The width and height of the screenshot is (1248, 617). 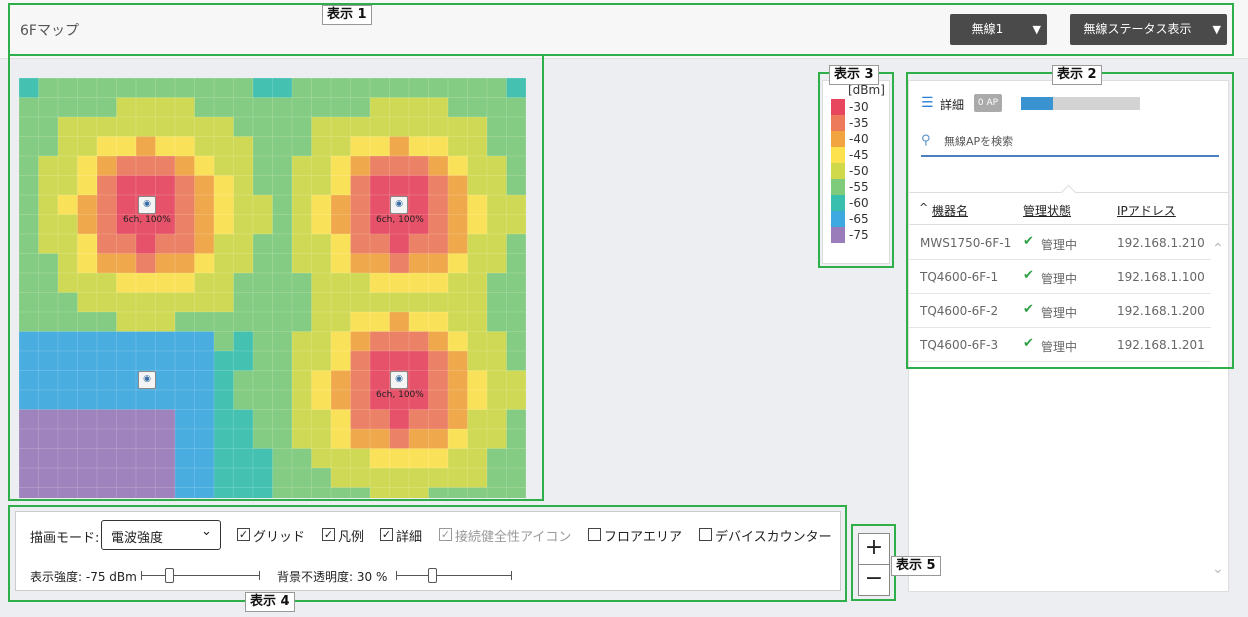 I want to click on annotation-label-2: 表示 2, so click(x=1077, y=75).